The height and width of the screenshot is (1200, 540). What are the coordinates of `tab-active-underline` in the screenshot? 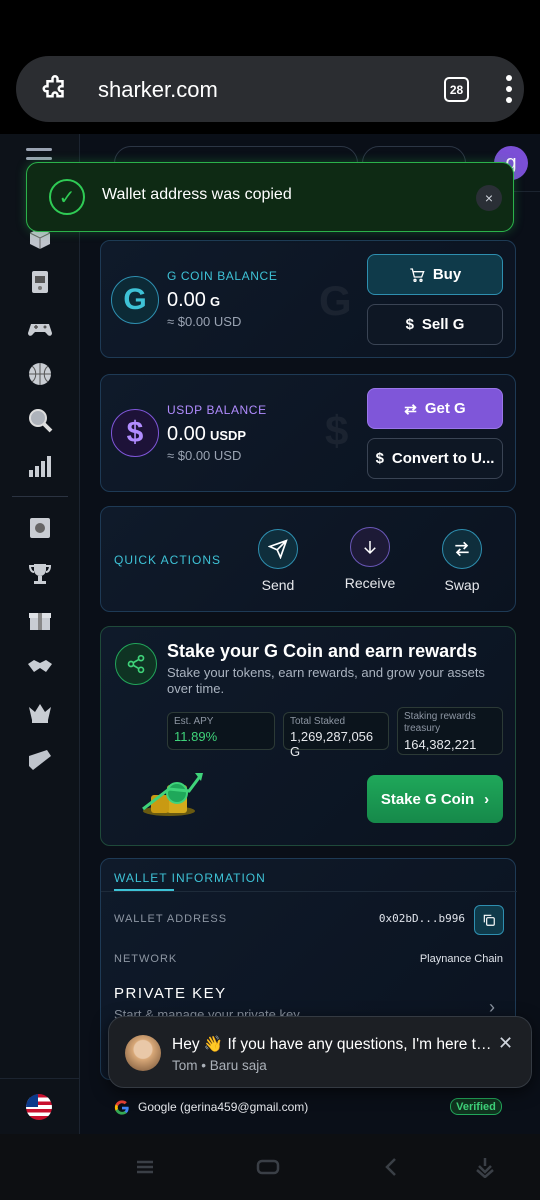 It's located at (144, 890).